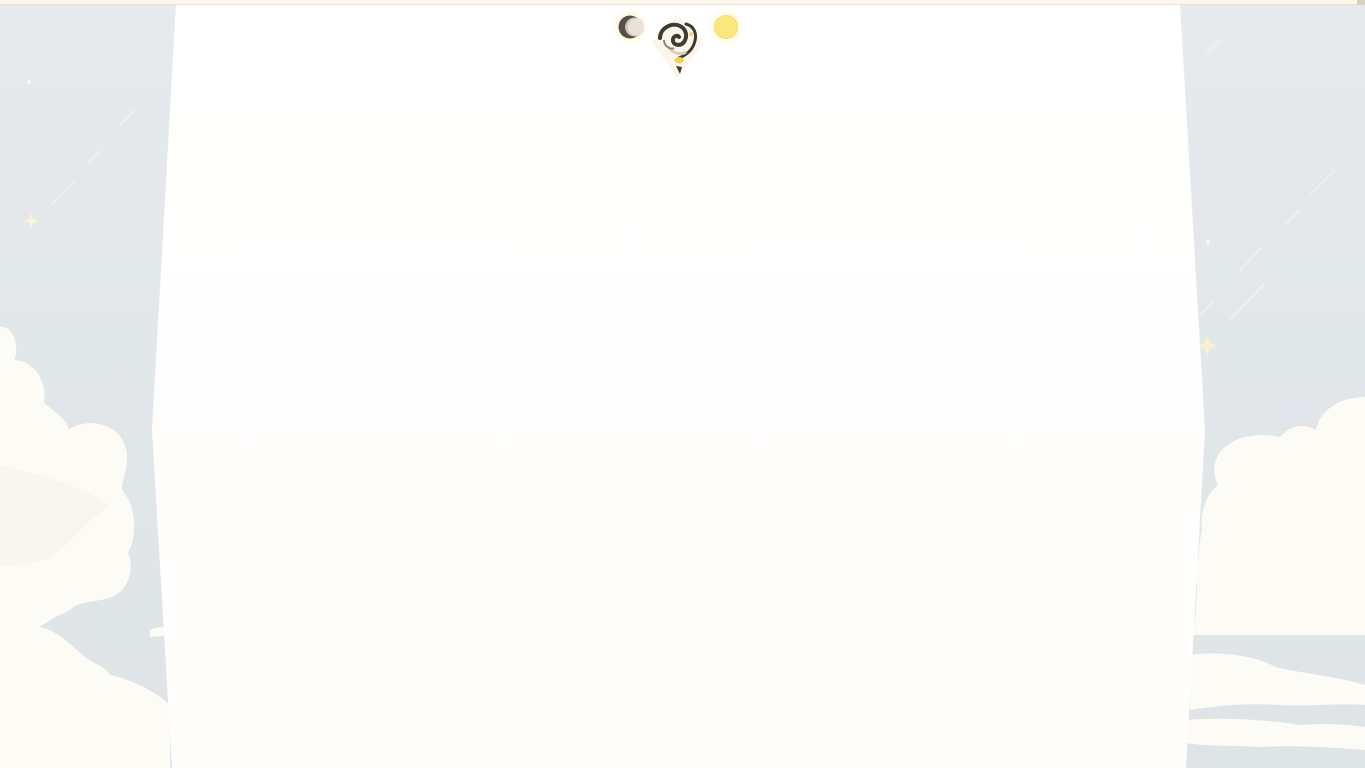 The image size is (1365, 768). I want to click on sparkle-star-right, so click(1207, 346).